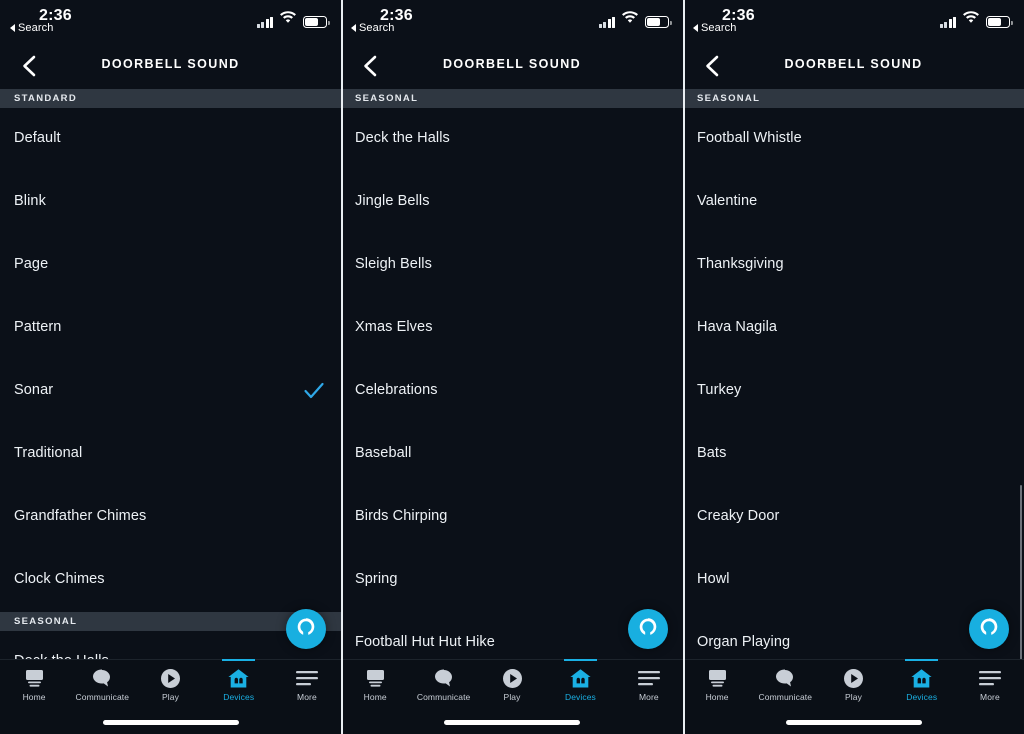 The width and height of the screenshot is (1024, 734). I want to click on list-item: Hava Nagila, so click(853, 328).